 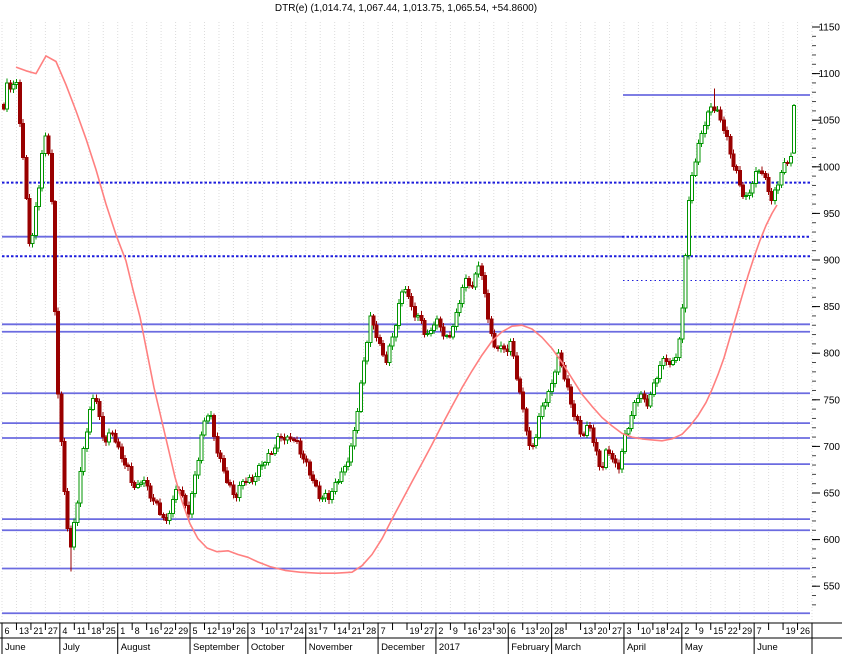 I want to click on svg-text: December, so click(x=403, y=647).